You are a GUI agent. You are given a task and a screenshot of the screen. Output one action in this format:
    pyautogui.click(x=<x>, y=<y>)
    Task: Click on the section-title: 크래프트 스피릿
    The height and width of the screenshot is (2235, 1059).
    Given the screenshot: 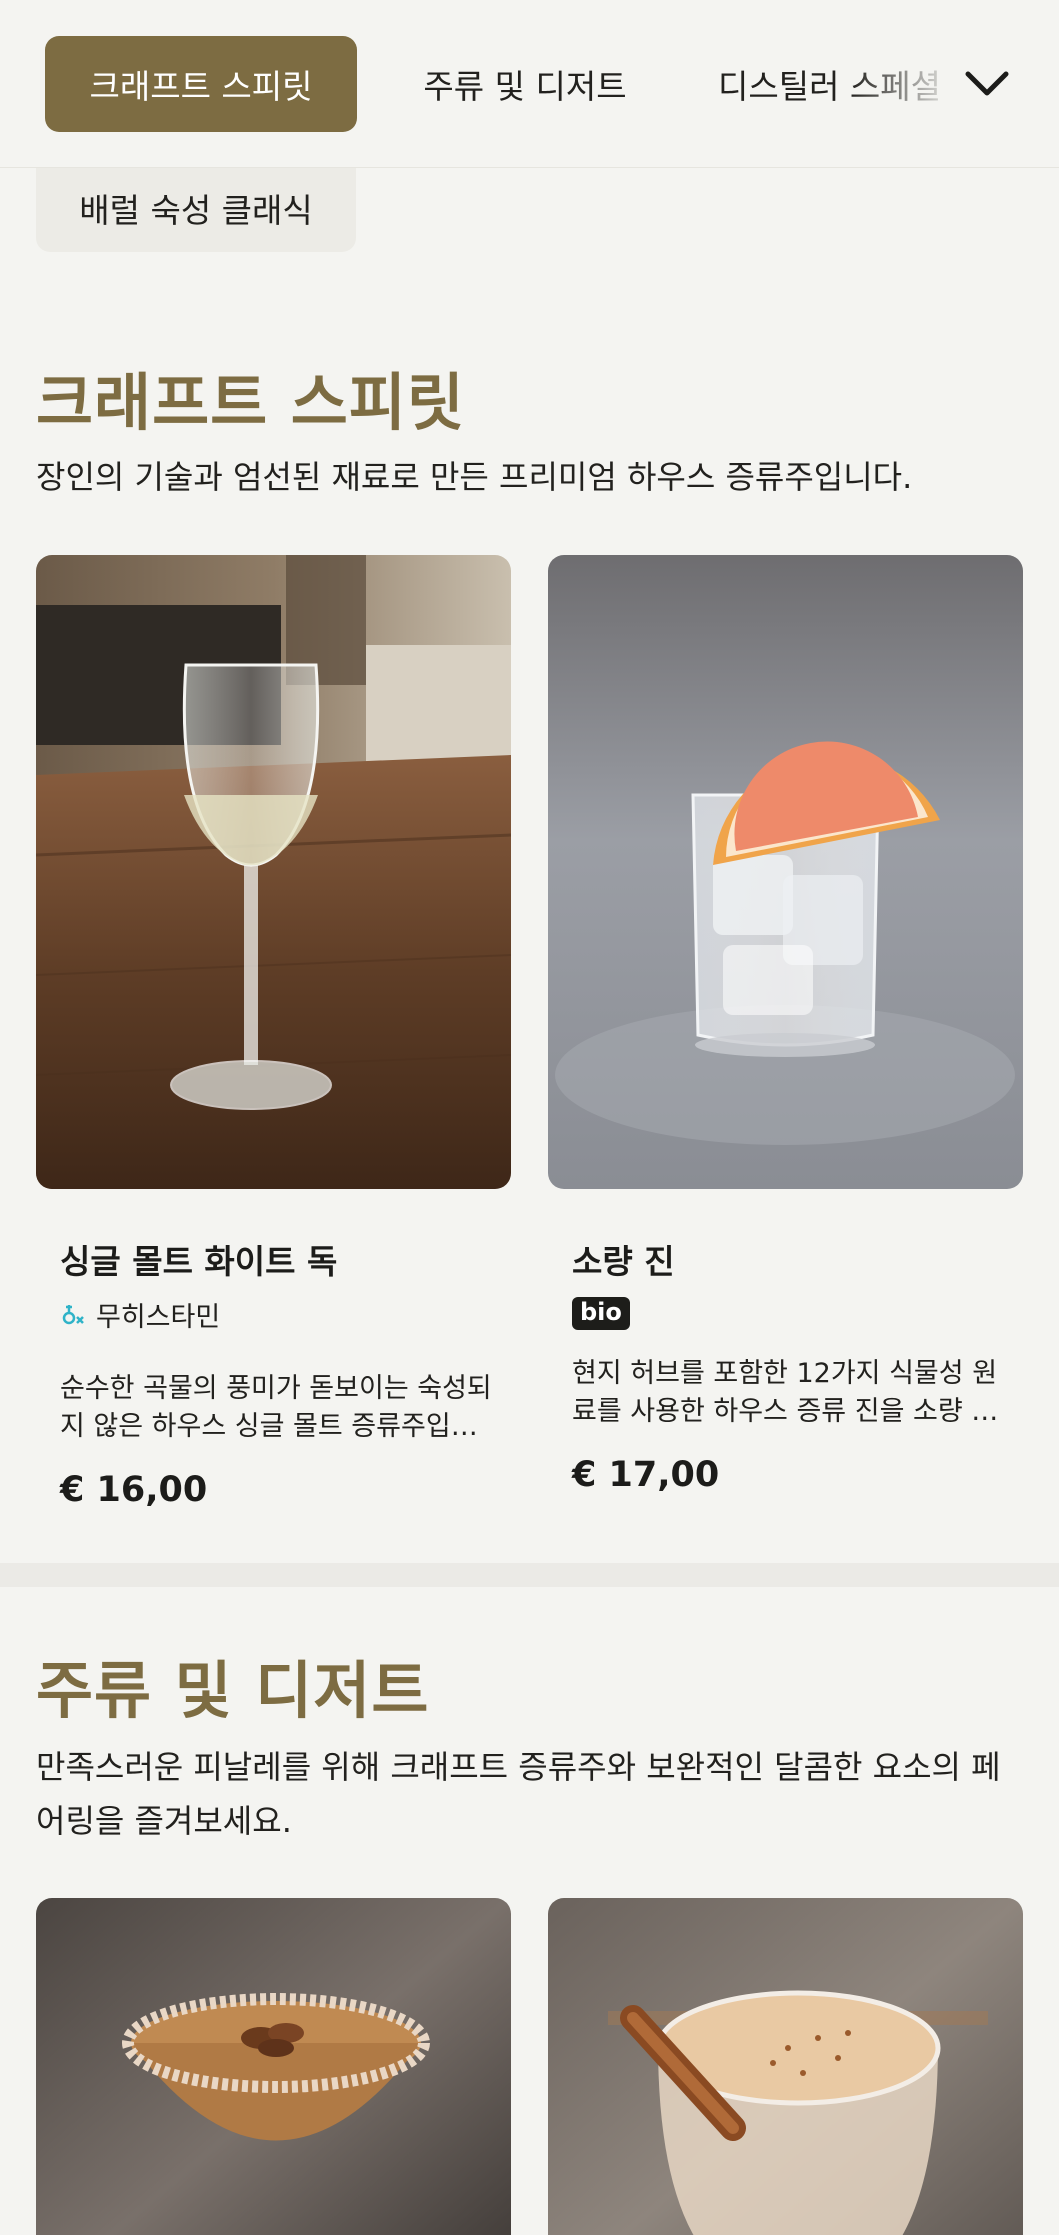 What is the action you would take?
    pyautogui.click(x=250, y=402)
    